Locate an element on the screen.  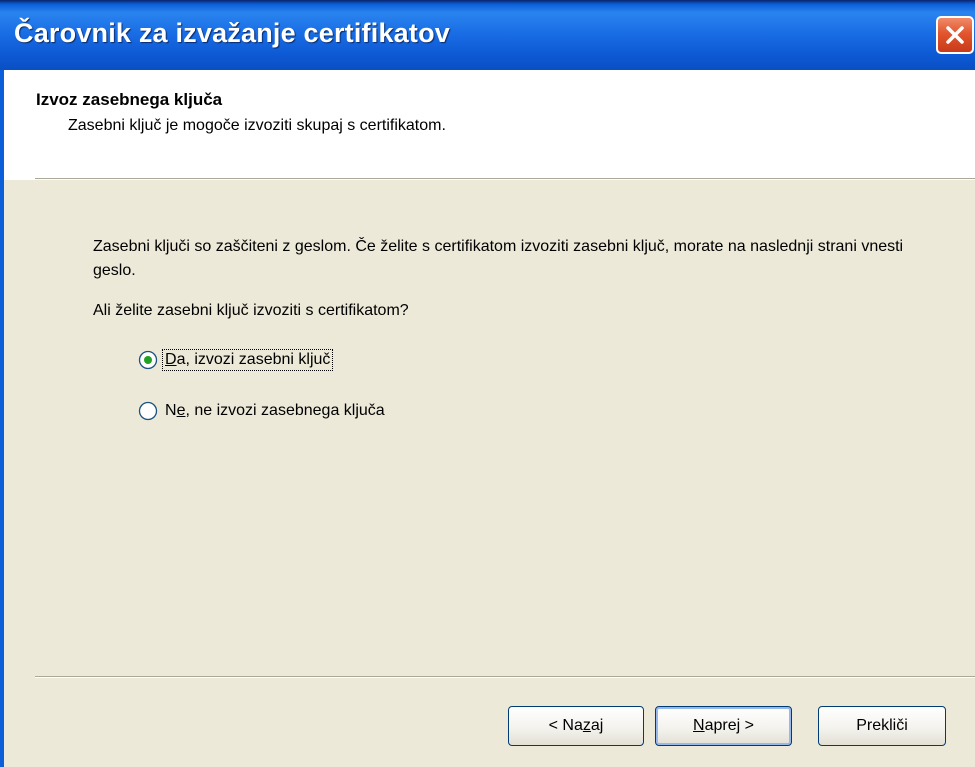
radio-export-yes-label: Da, izvozi zasebni ključ is located at coordinates (247, 360).